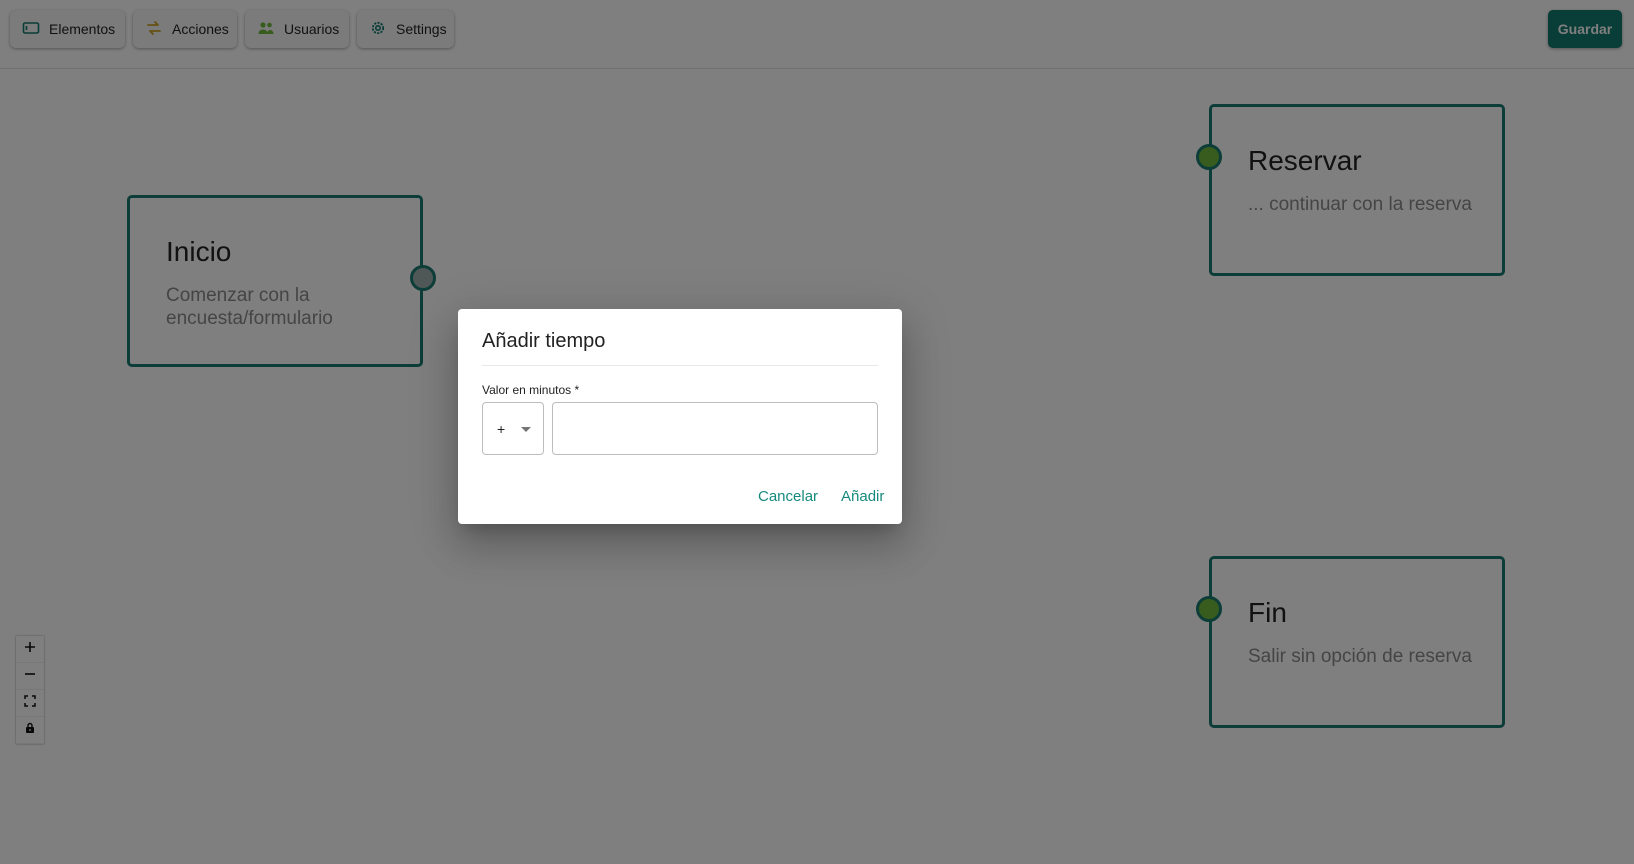  What do you see at coordinates (531, 390) in the screenshot?
I see `minutes-field-label: Valor en minutos *` at bounding box center [531, 390].